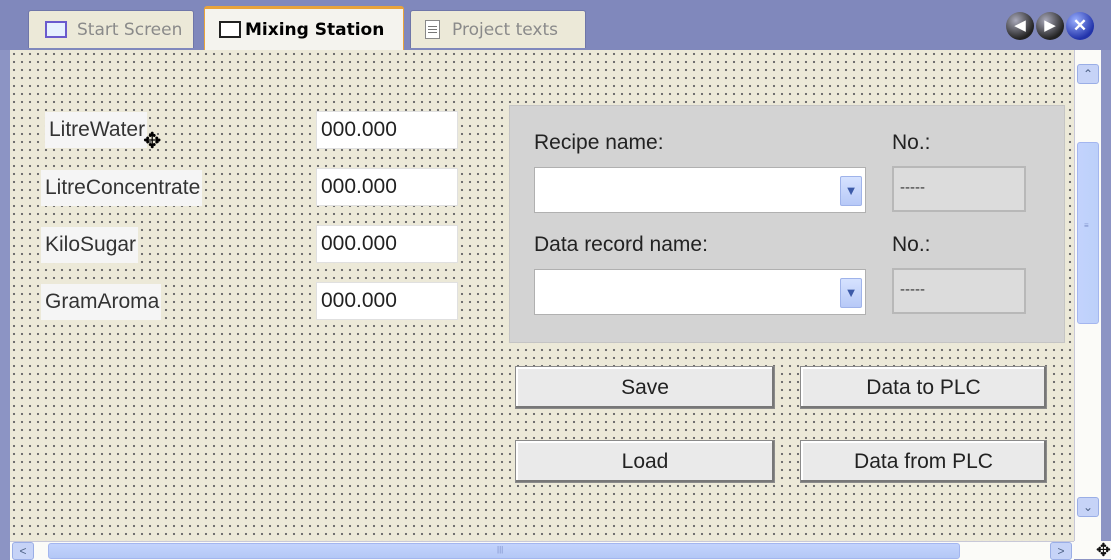 The height and width of the screenshot is (560, 1111). I want to click on recipe-name-label: Recipe name:, so click(599, 142).